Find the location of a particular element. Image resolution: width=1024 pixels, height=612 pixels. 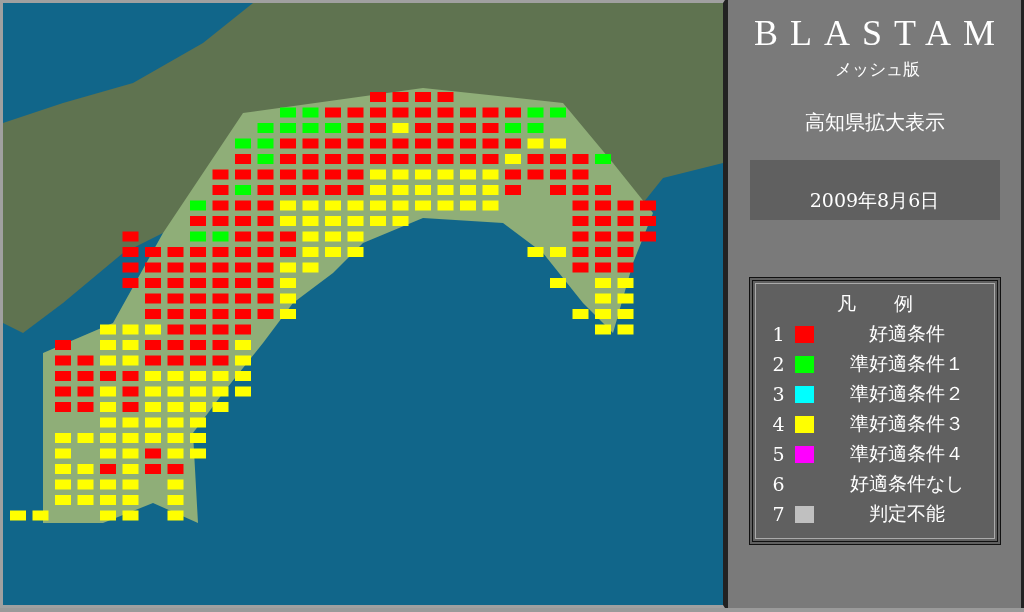

legend-label: 好適条件なし is located at coordinates (906, 483).